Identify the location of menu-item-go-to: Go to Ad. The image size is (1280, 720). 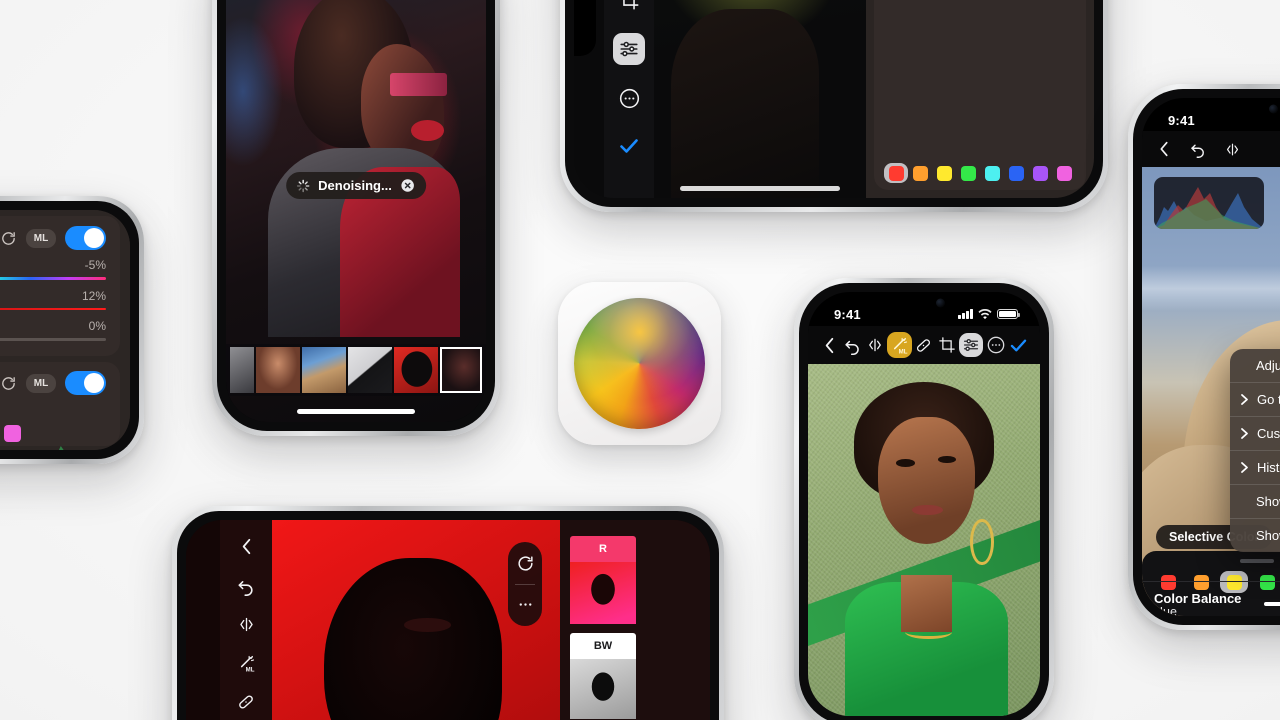
(1255, 400).